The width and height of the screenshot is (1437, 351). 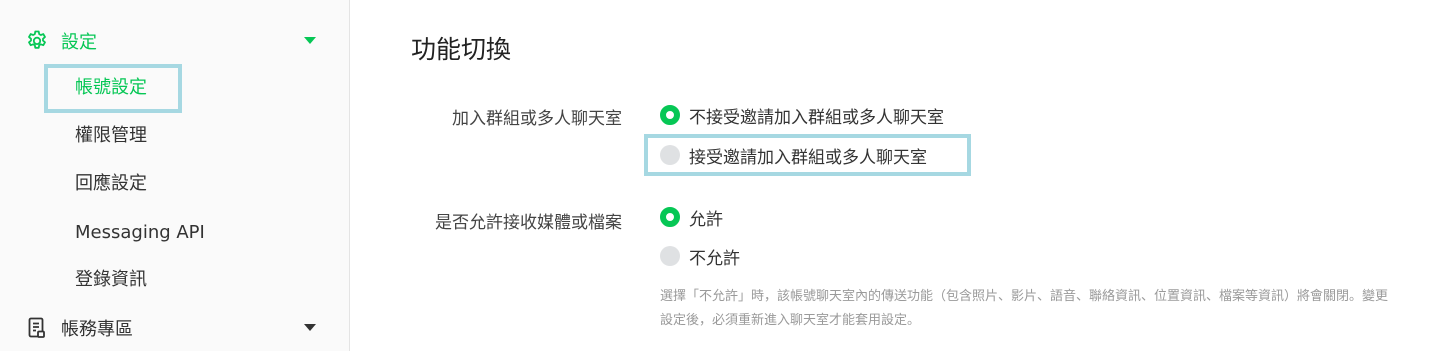 I want to click on radio-label: 允許, so click(x=706, y=219).